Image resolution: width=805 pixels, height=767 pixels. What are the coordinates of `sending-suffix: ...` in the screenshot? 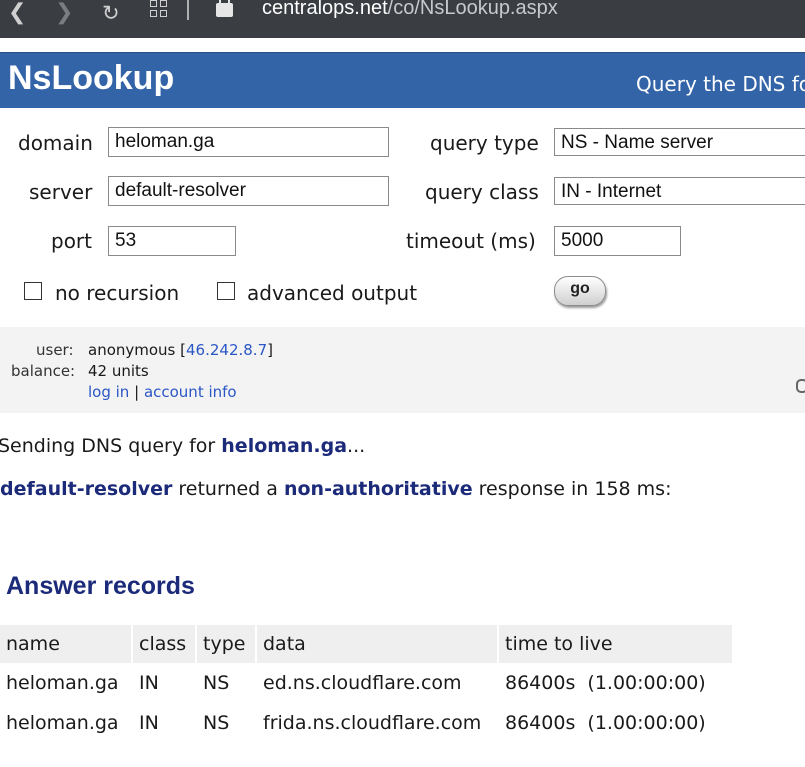 It's located at (356, 446).